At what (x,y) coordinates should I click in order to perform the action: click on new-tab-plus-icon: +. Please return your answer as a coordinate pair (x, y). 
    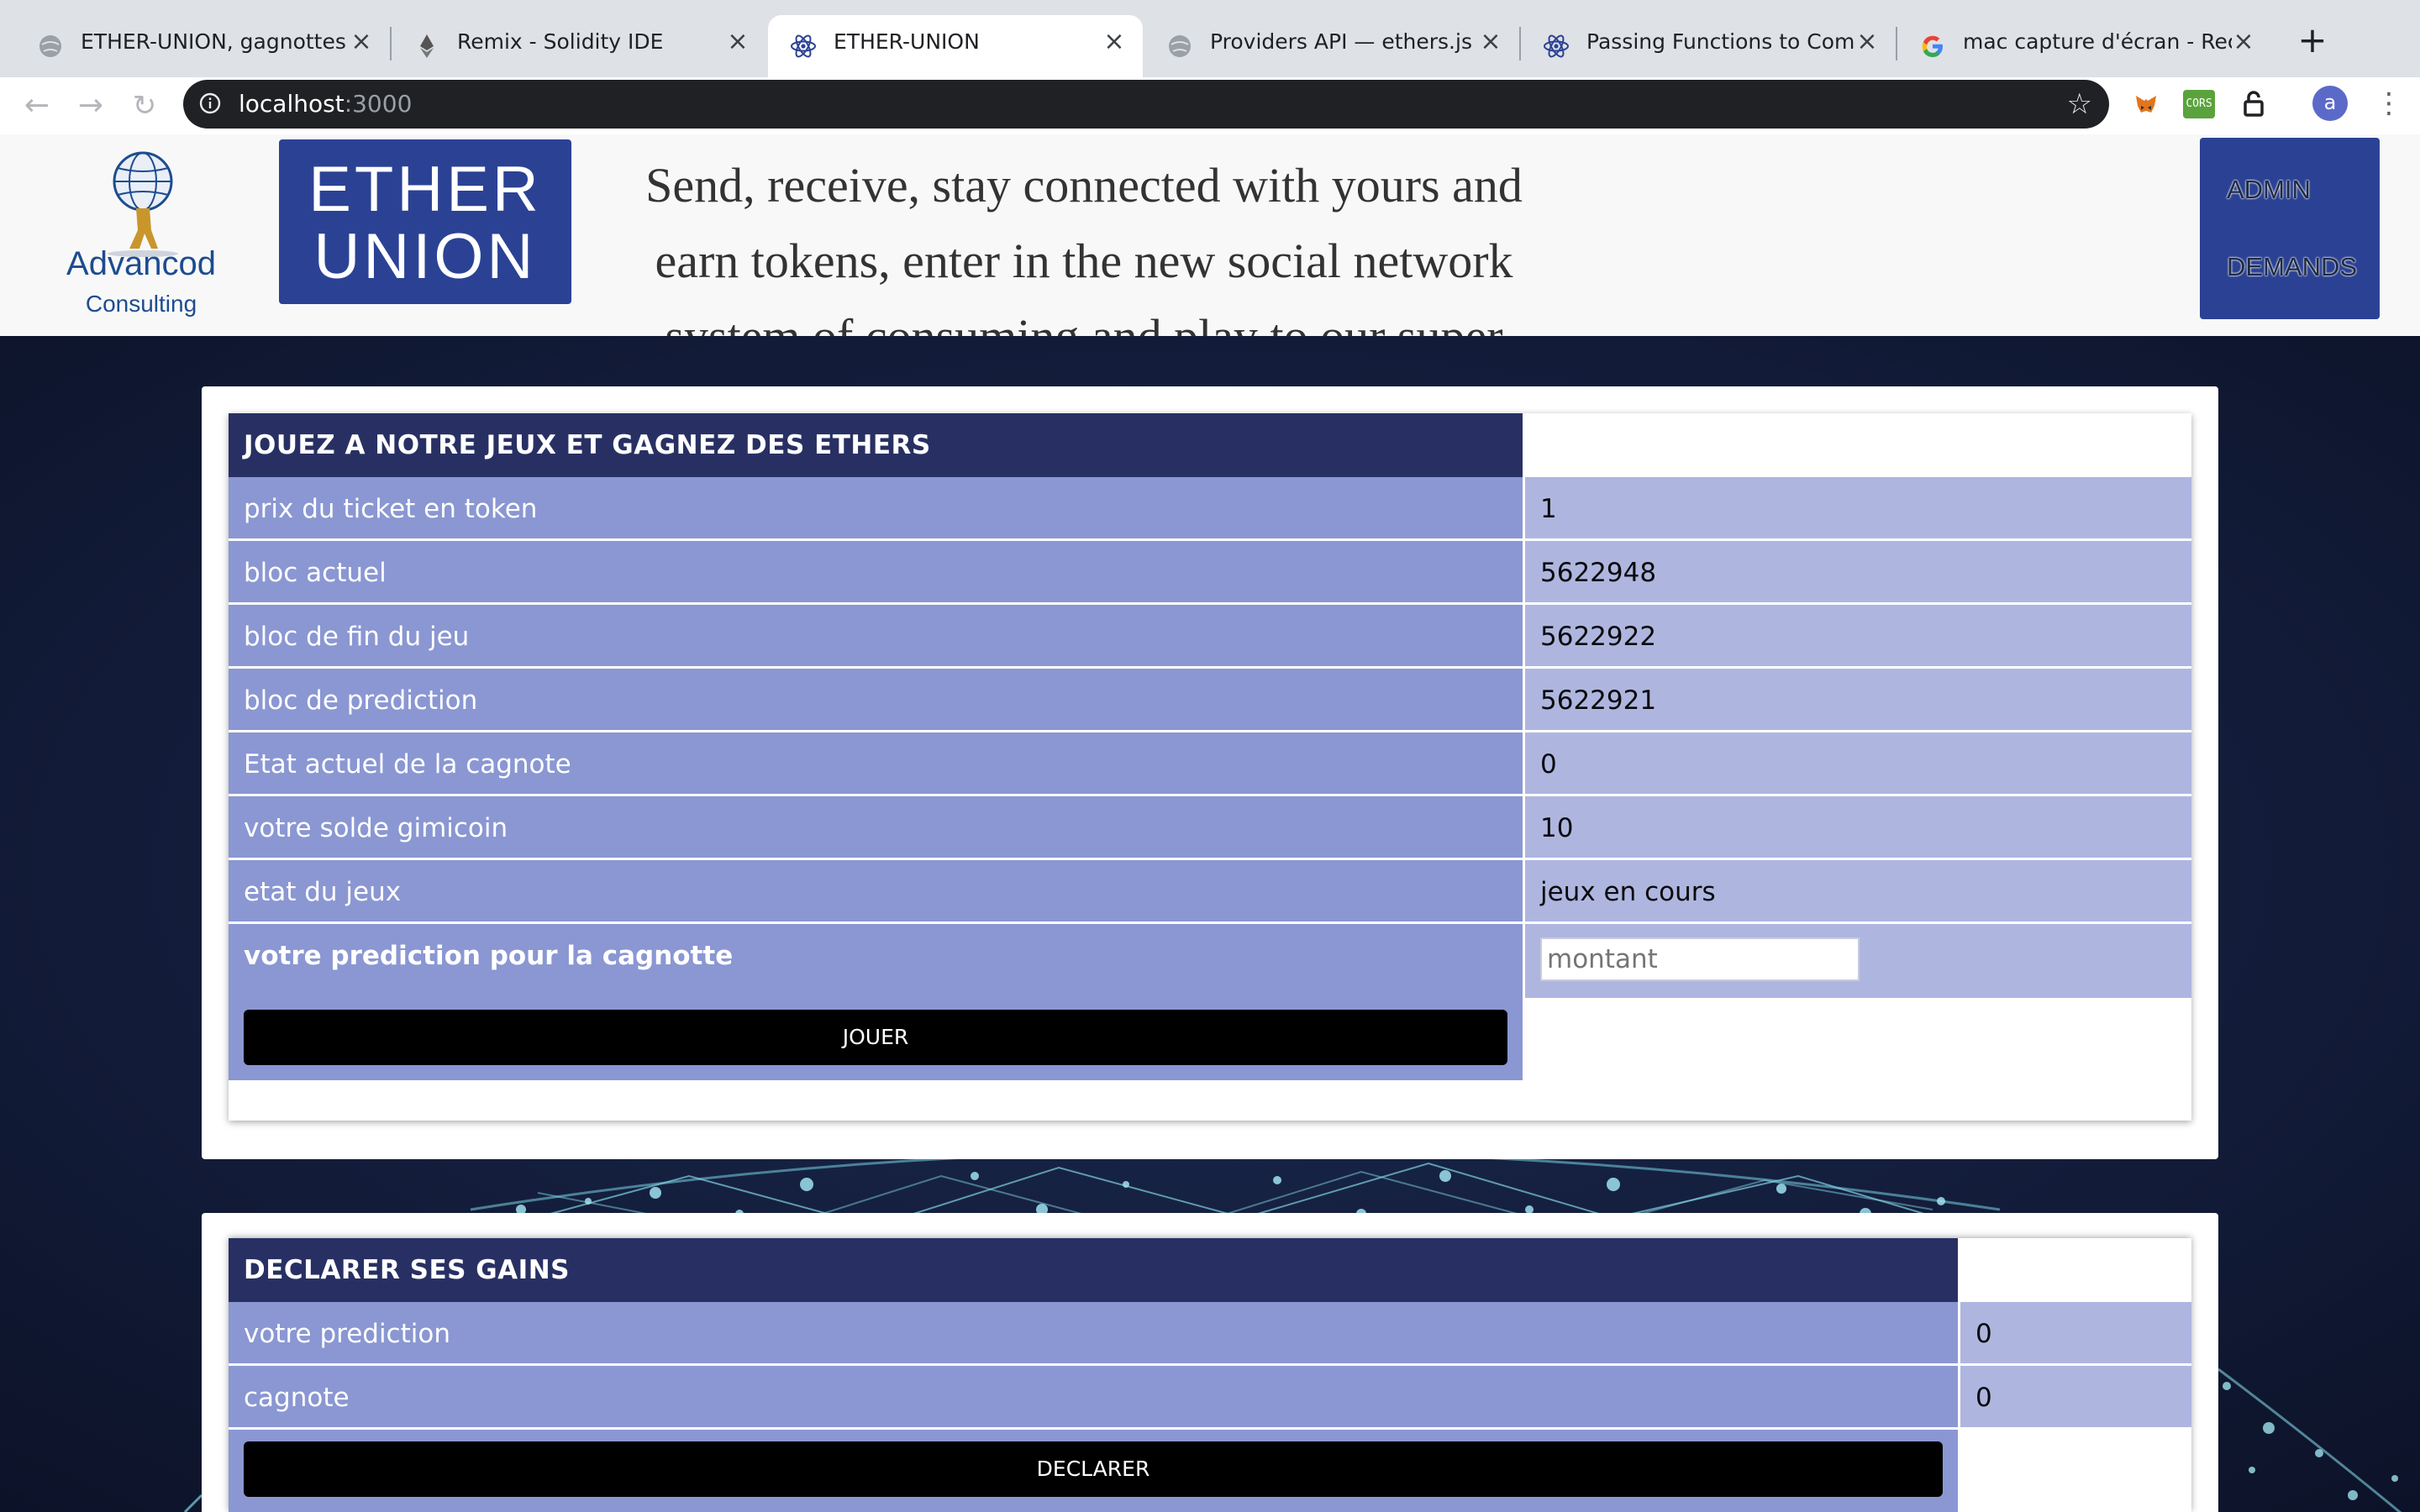
    Looking at the image, I should click on (2312, 41).